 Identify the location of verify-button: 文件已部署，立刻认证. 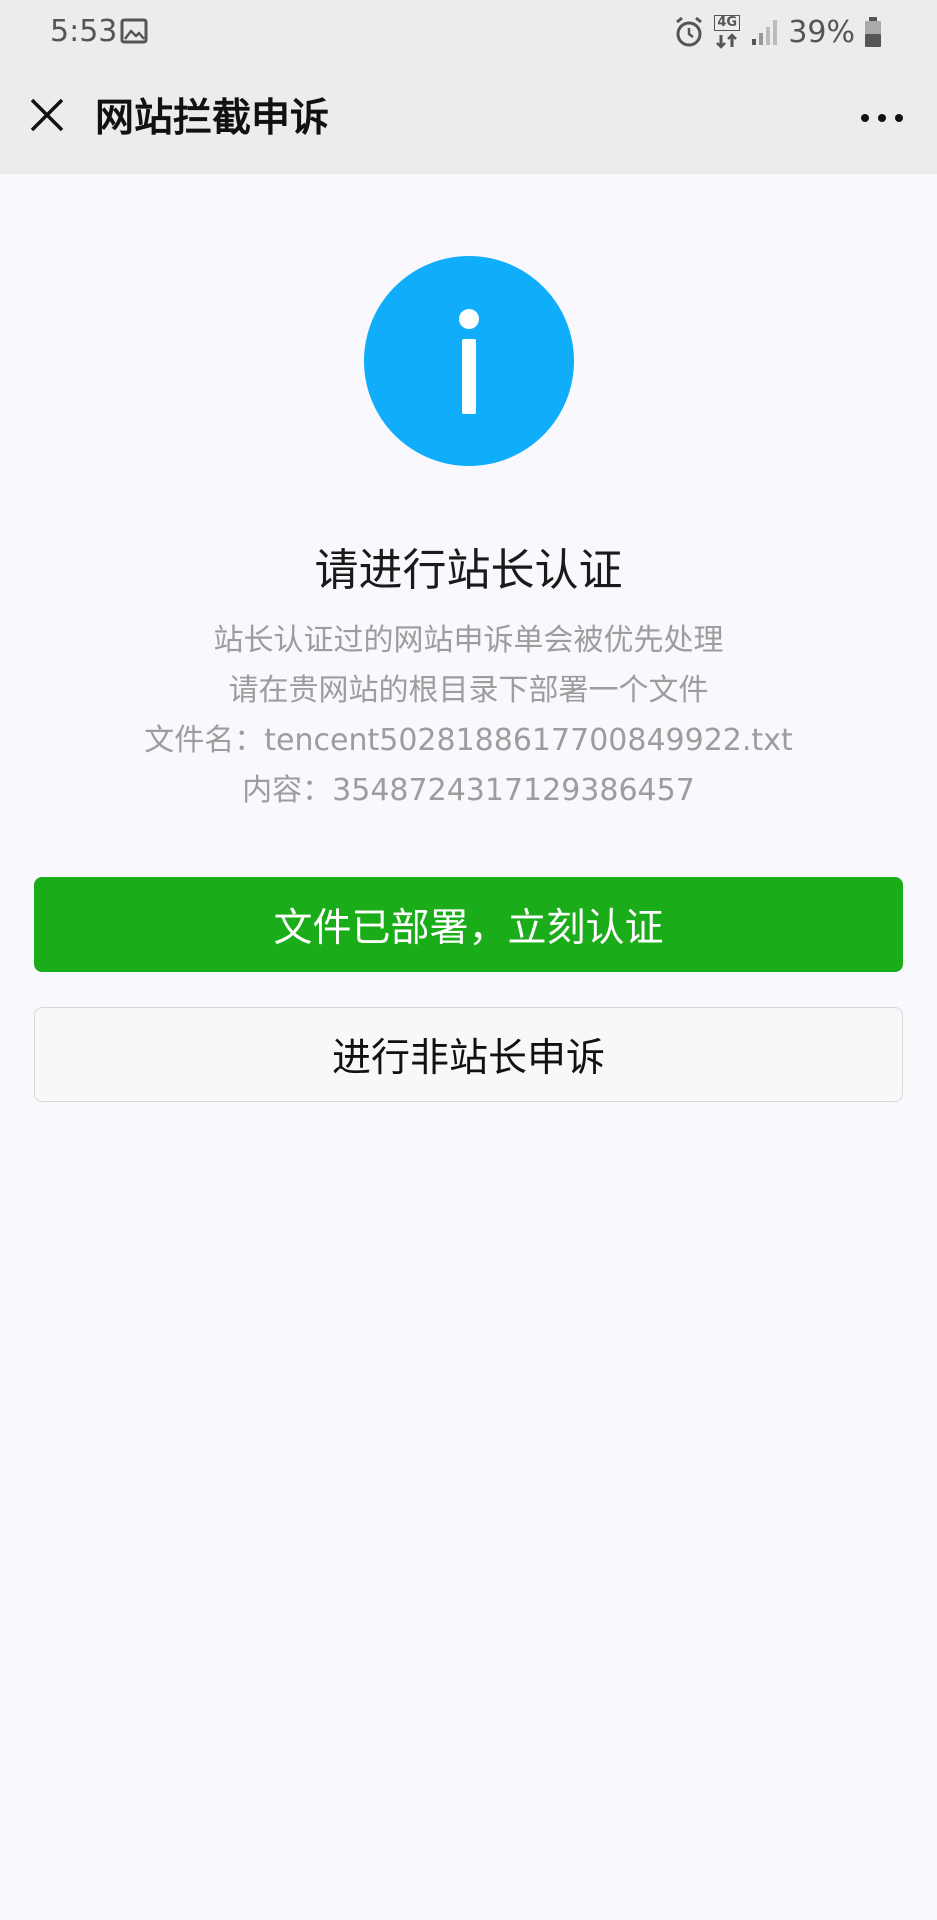
(468, 924).